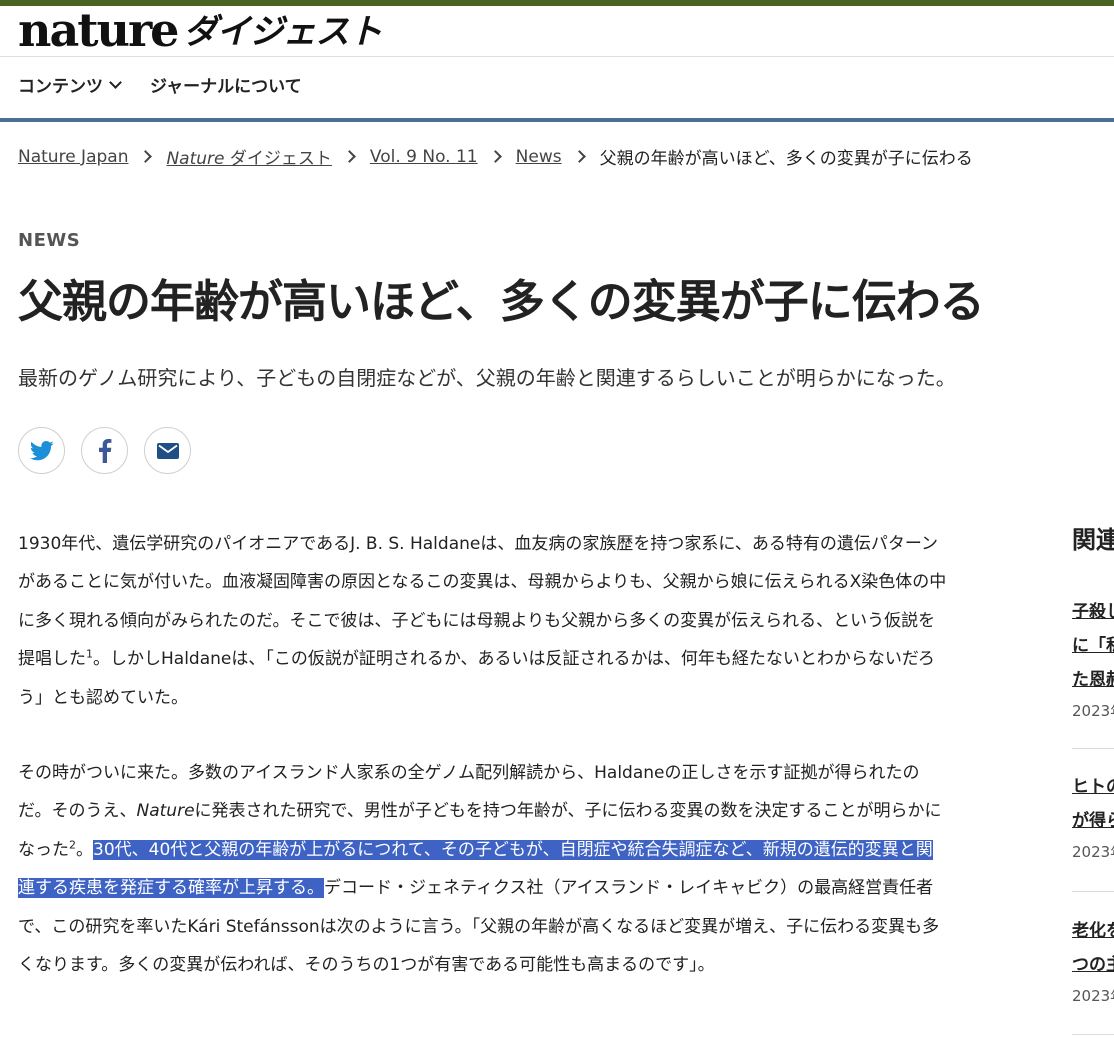  What do you see at coordinates (1093, 612) in the screenshot?
I see `related-item-1-line-1: 子殺し` at bounding box center [1093, 612].